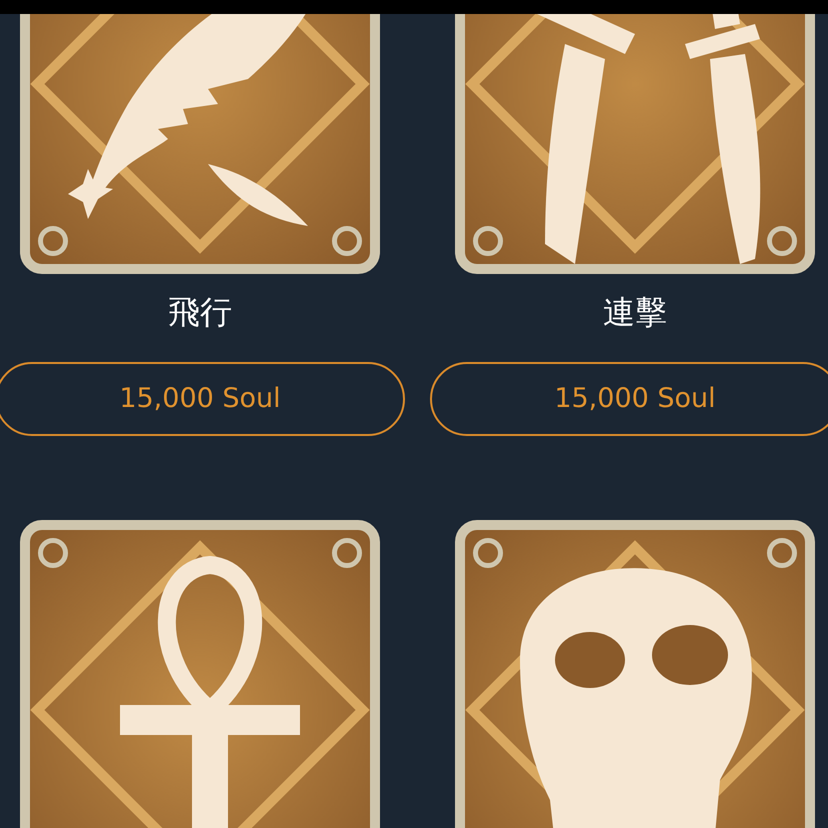  Describe the element at coordinates (635, 312) in the screenshot. I see `item-name: 連擊` at that location.